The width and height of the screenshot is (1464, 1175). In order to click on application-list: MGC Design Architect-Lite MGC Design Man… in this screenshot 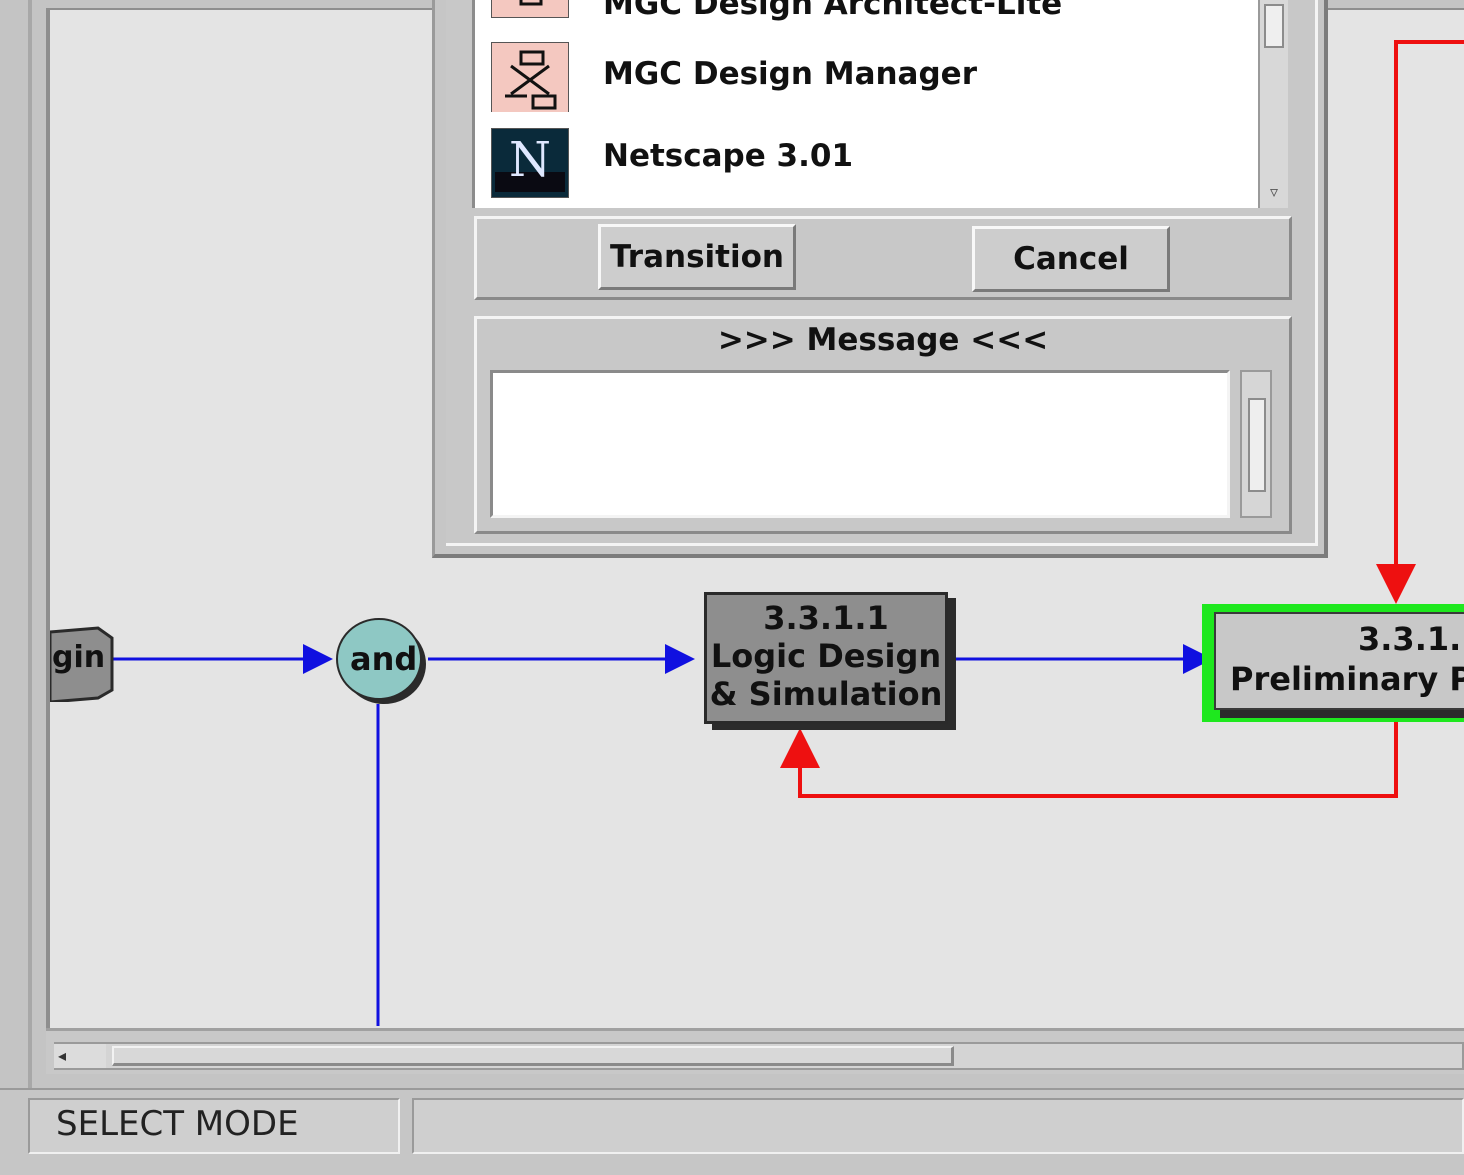, I will do `click(865, 104)`.